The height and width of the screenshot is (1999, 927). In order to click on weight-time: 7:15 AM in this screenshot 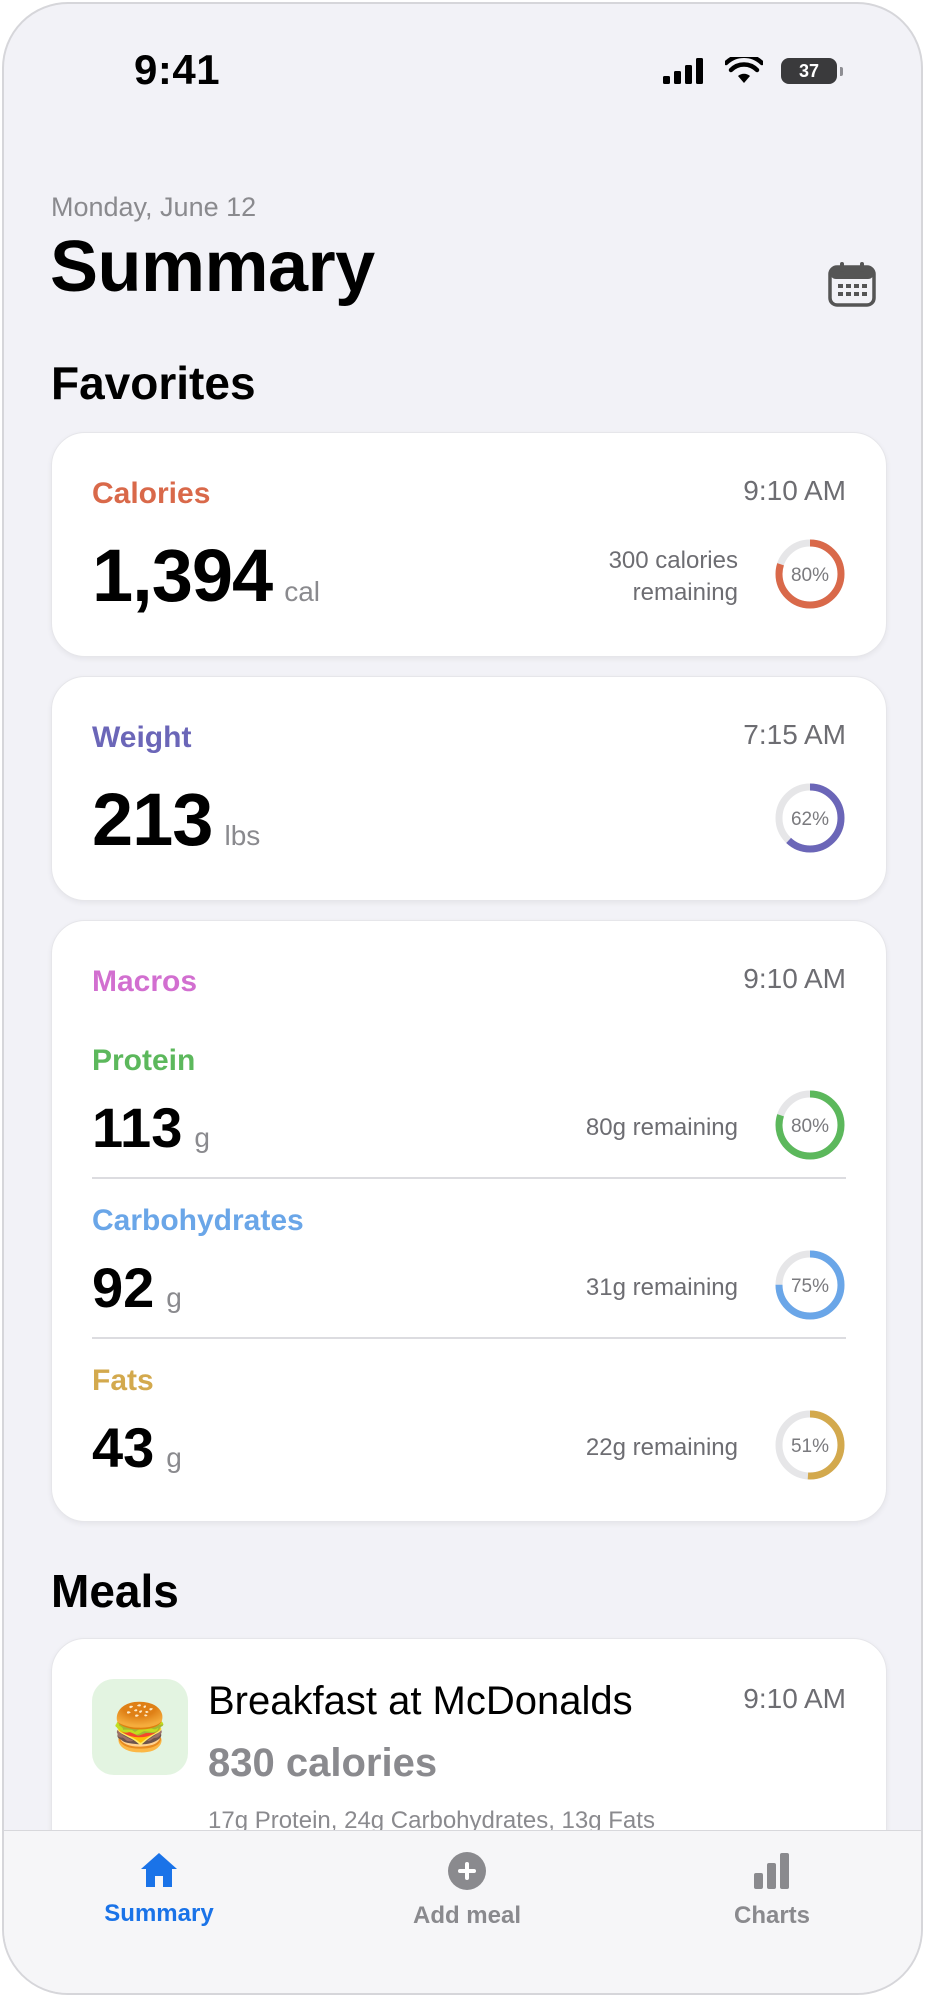, I will do `click(794, 734)`.